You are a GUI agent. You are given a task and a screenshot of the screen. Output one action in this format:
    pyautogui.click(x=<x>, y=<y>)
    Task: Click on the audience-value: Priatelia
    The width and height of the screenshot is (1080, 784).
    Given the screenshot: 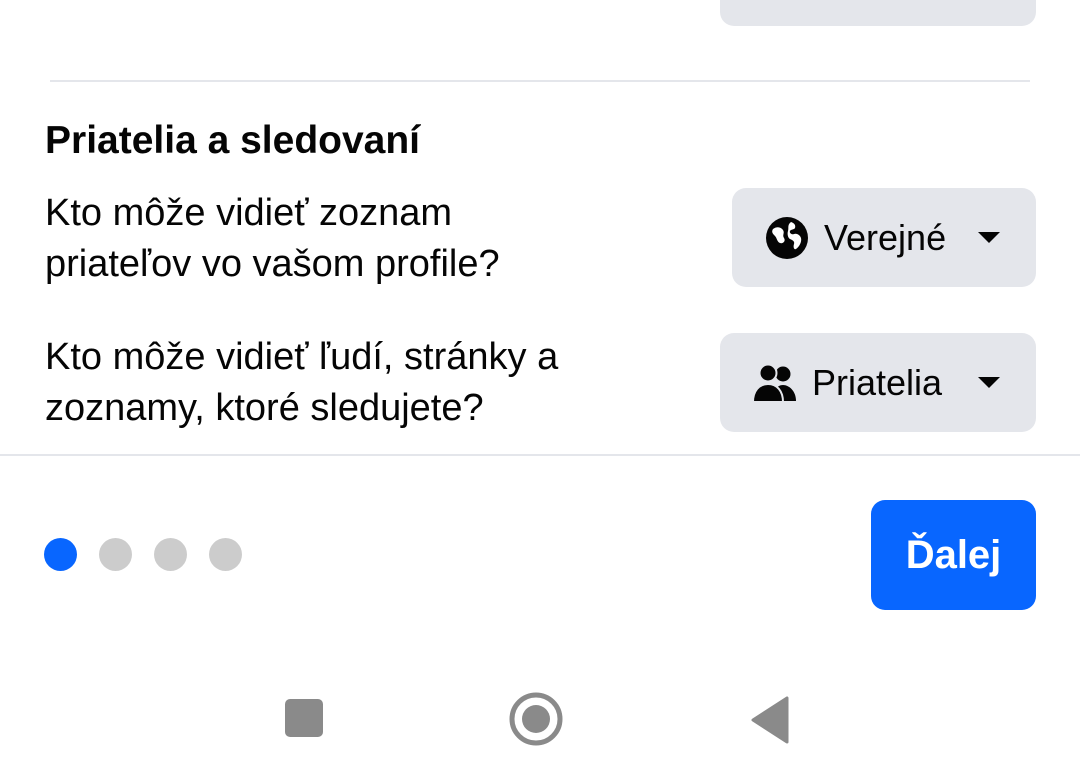 What is the action you would take?
    pyautogui.click(x=877, y=382)
    